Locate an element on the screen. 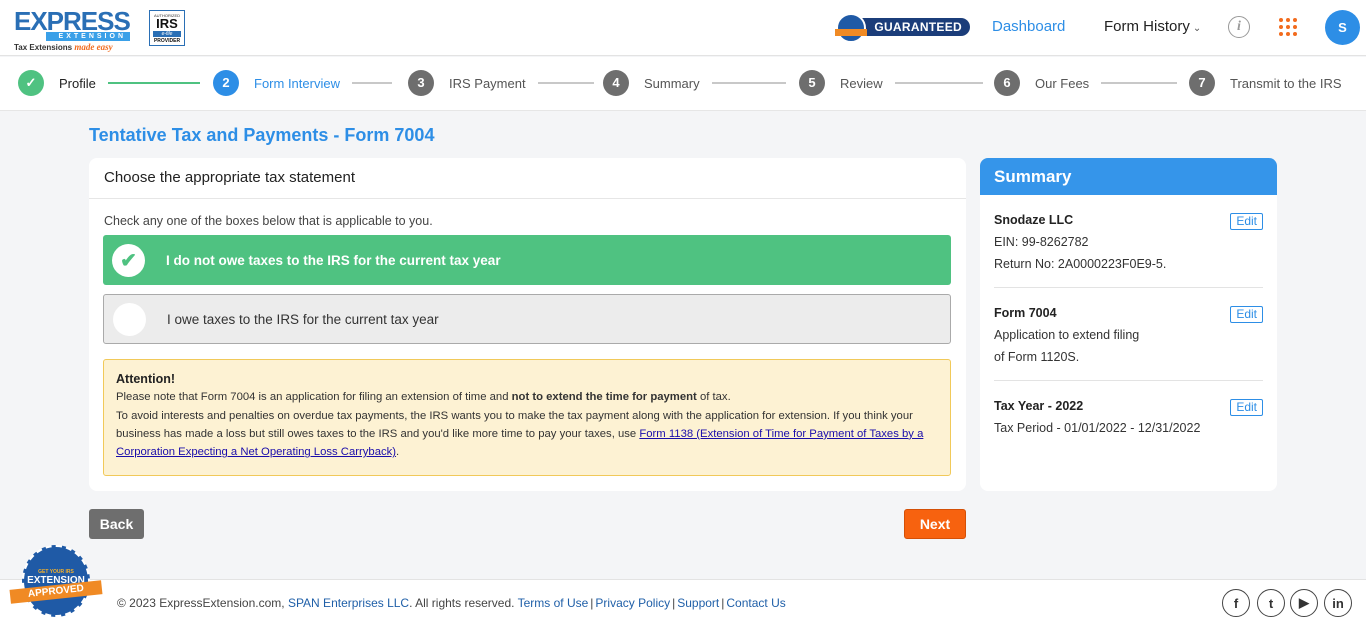 The height and width of the screenshot is (625, 1366). step-transmit: 7 Transmit to the IRS is located at coordinates (1265, 83).